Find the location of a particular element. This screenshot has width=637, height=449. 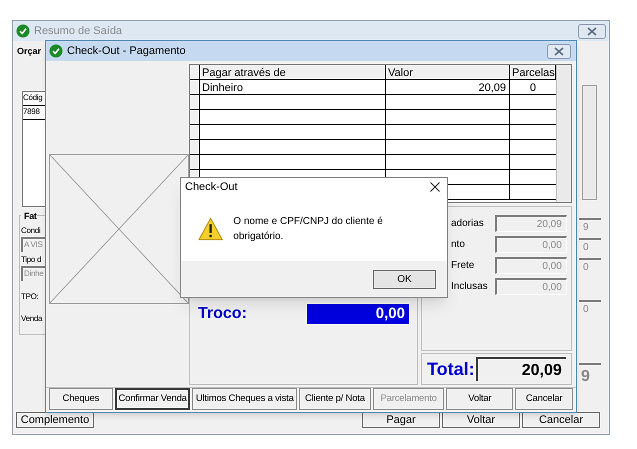

tab-label: Orçar is located at coordinates (29, 51).